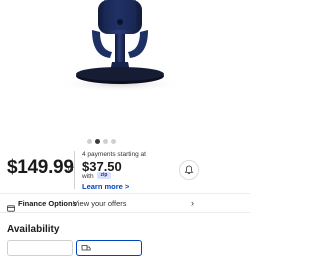  I want to click on learn-more-link: Learn more >, so click(105, 186).